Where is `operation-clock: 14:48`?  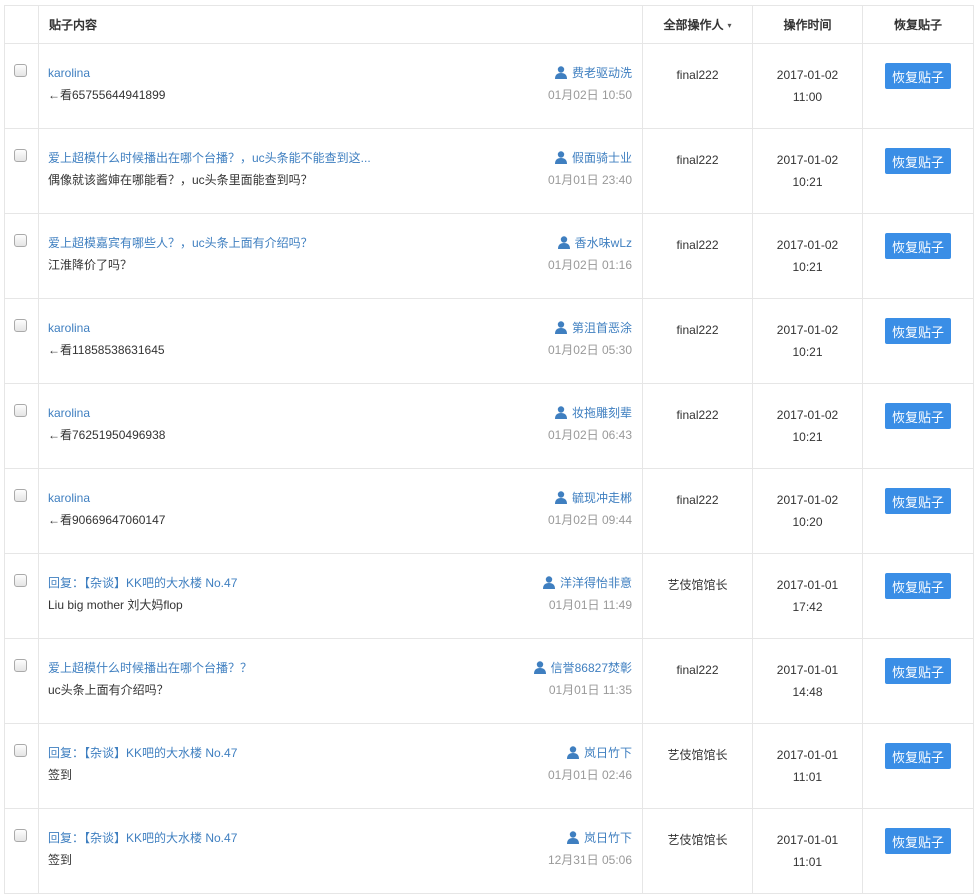 operation-clock: 14:48 is located at coordinates (807, 692).